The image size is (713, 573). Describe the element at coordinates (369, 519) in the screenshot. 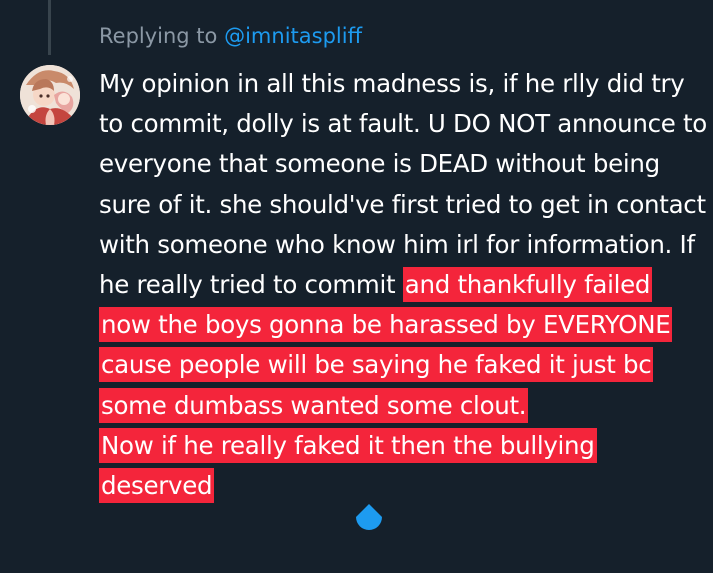

I see `text-selection-handle-icon` at that location.